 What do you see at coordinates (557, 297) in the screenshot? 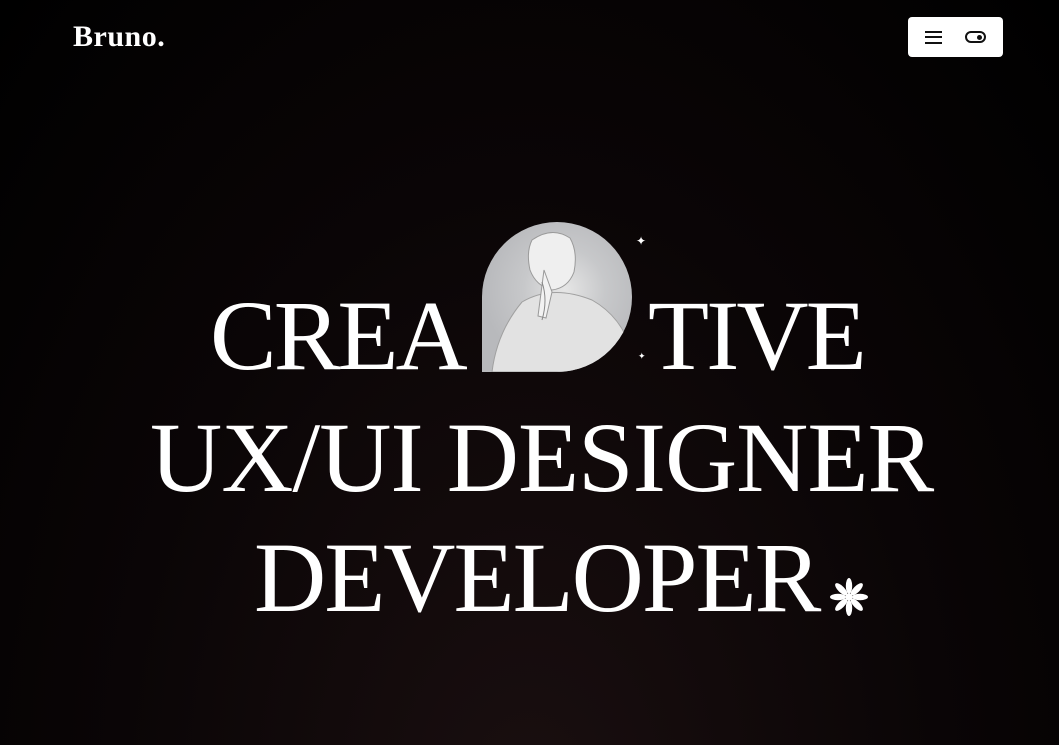
I see `statue-image` at bounding box center [557, 297].